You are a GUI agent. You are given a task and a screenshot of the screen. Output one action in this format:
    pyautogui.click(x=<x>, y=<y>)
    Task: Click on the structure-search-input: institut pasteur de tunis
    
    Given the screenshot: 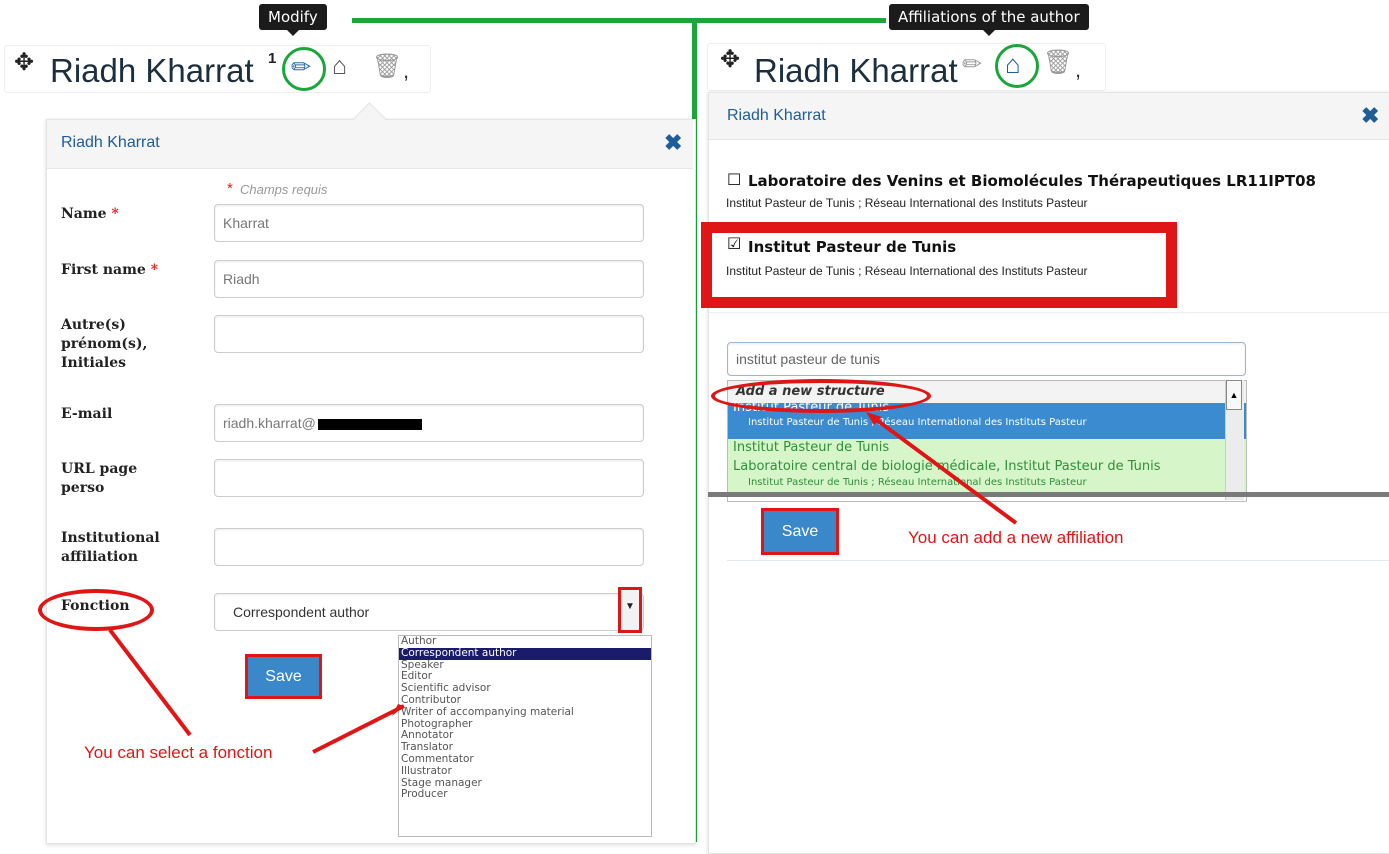 What is the action you would take?
    pyautogui.click(x=986, y=359)
    